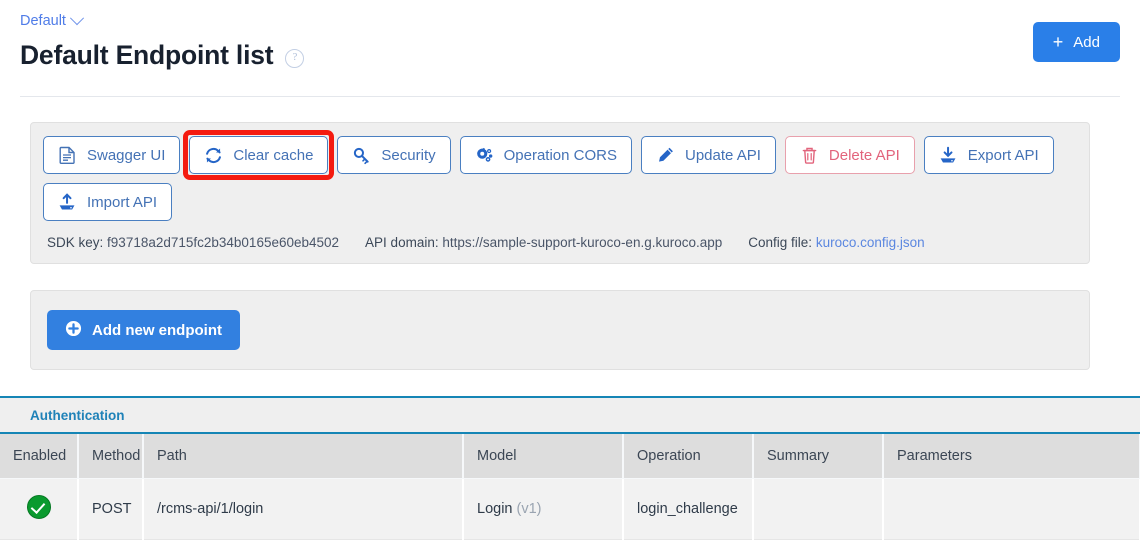 This screenshot has height=547, width=1140. I want to click on sdk-key-label: SDK key:, so click(75, 243).